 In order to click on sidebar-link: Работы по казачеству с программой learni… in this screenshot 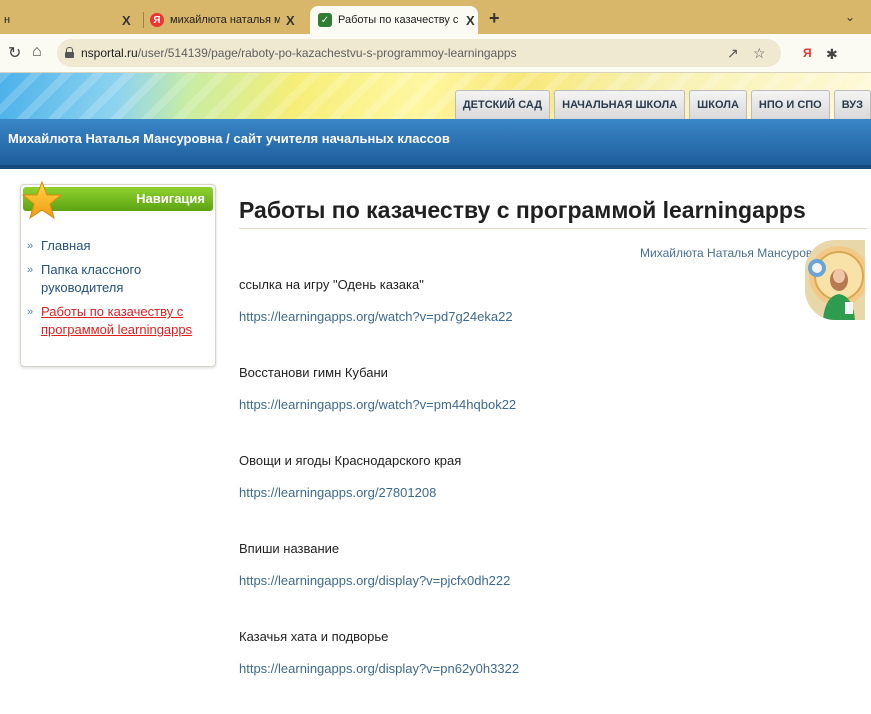, I will do `click(116, 320)`.